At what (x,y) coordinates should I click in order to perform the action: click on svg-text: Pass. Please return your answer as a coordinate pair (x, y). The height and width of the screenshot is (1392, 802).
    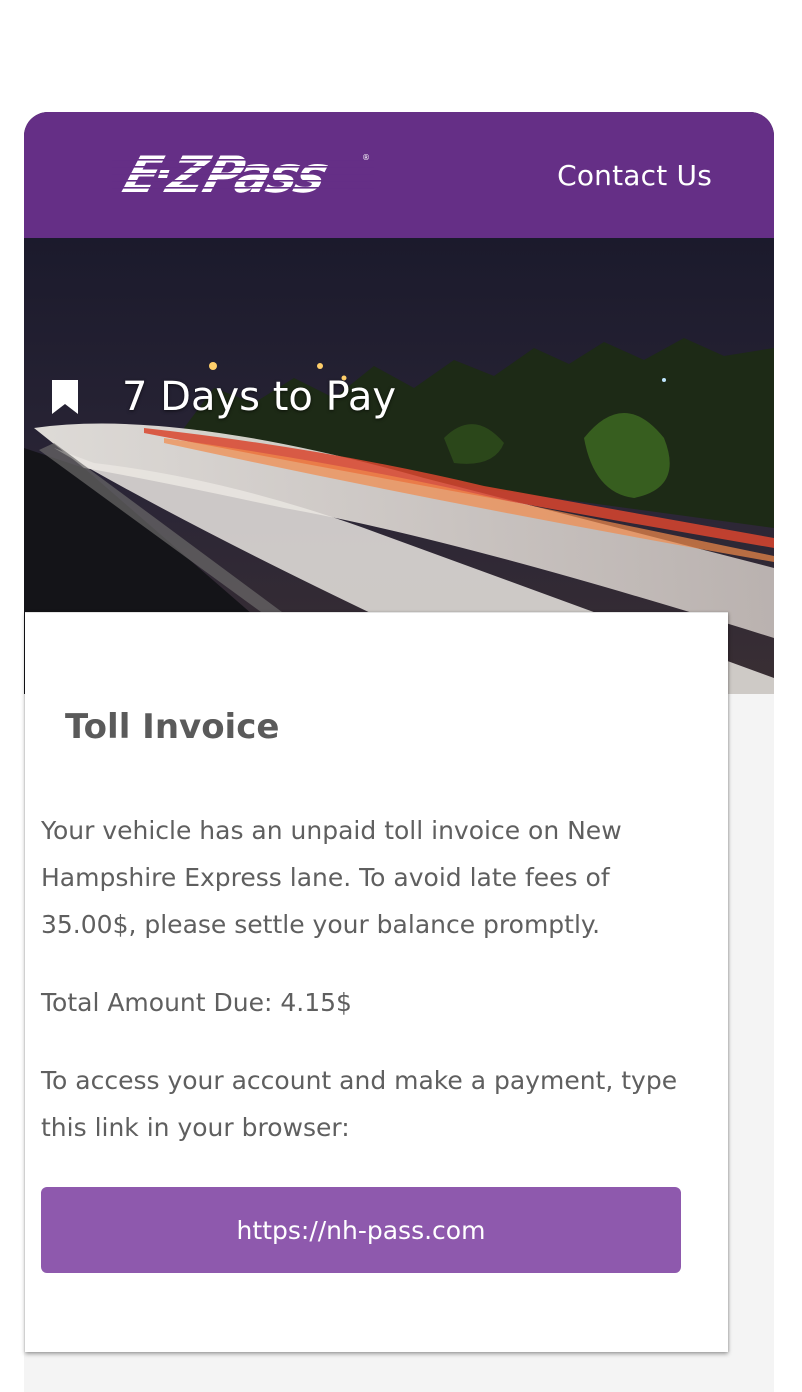
    Looking at the image, I should click on (265, 175).